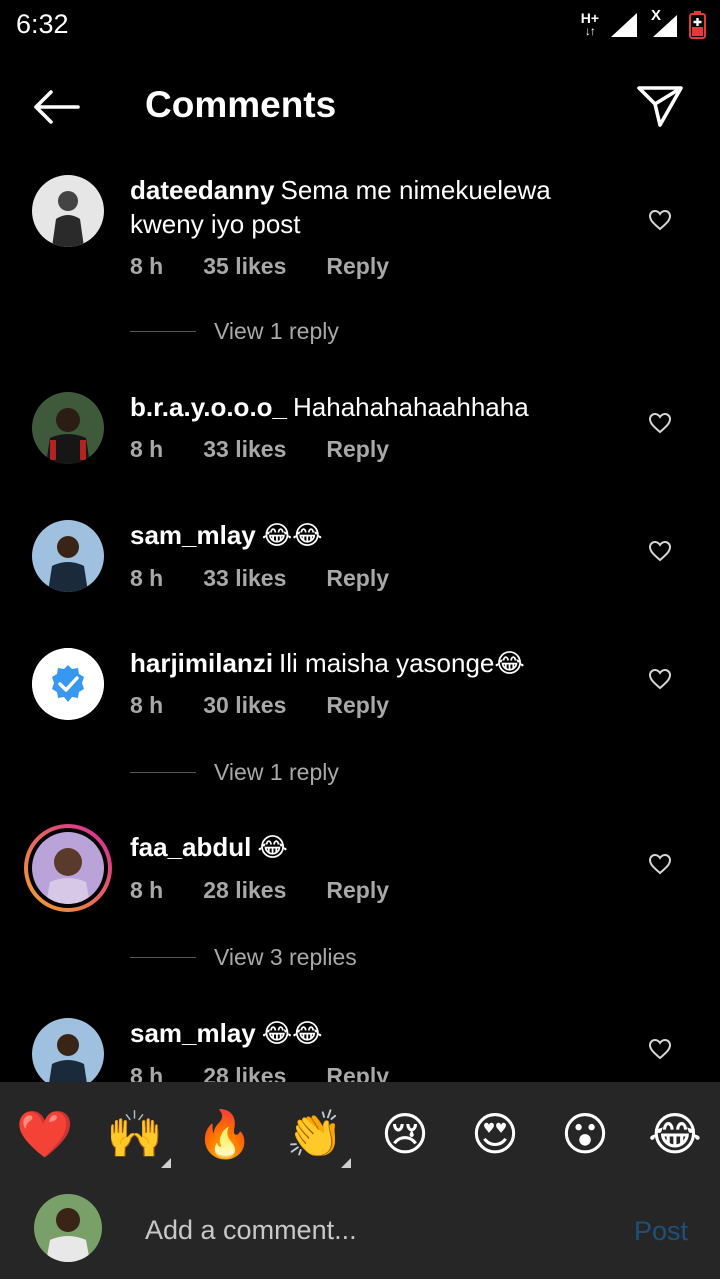  What do you see at coordinates (590, 31) in the screenshot?
I see `data-activity-icon: ↓↑` at bounding box center [590, 31].